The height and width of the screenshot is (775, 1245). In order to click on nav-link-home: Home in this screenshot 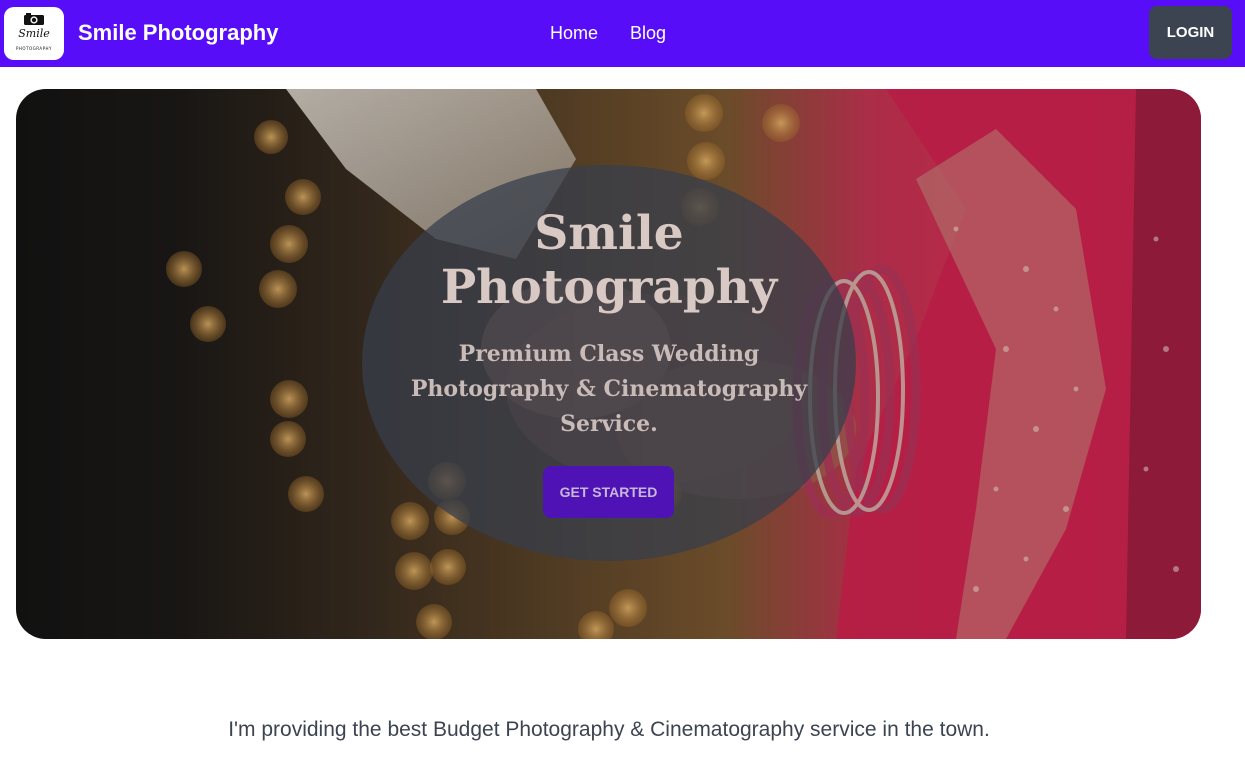, I will do `click(574, 33)`.